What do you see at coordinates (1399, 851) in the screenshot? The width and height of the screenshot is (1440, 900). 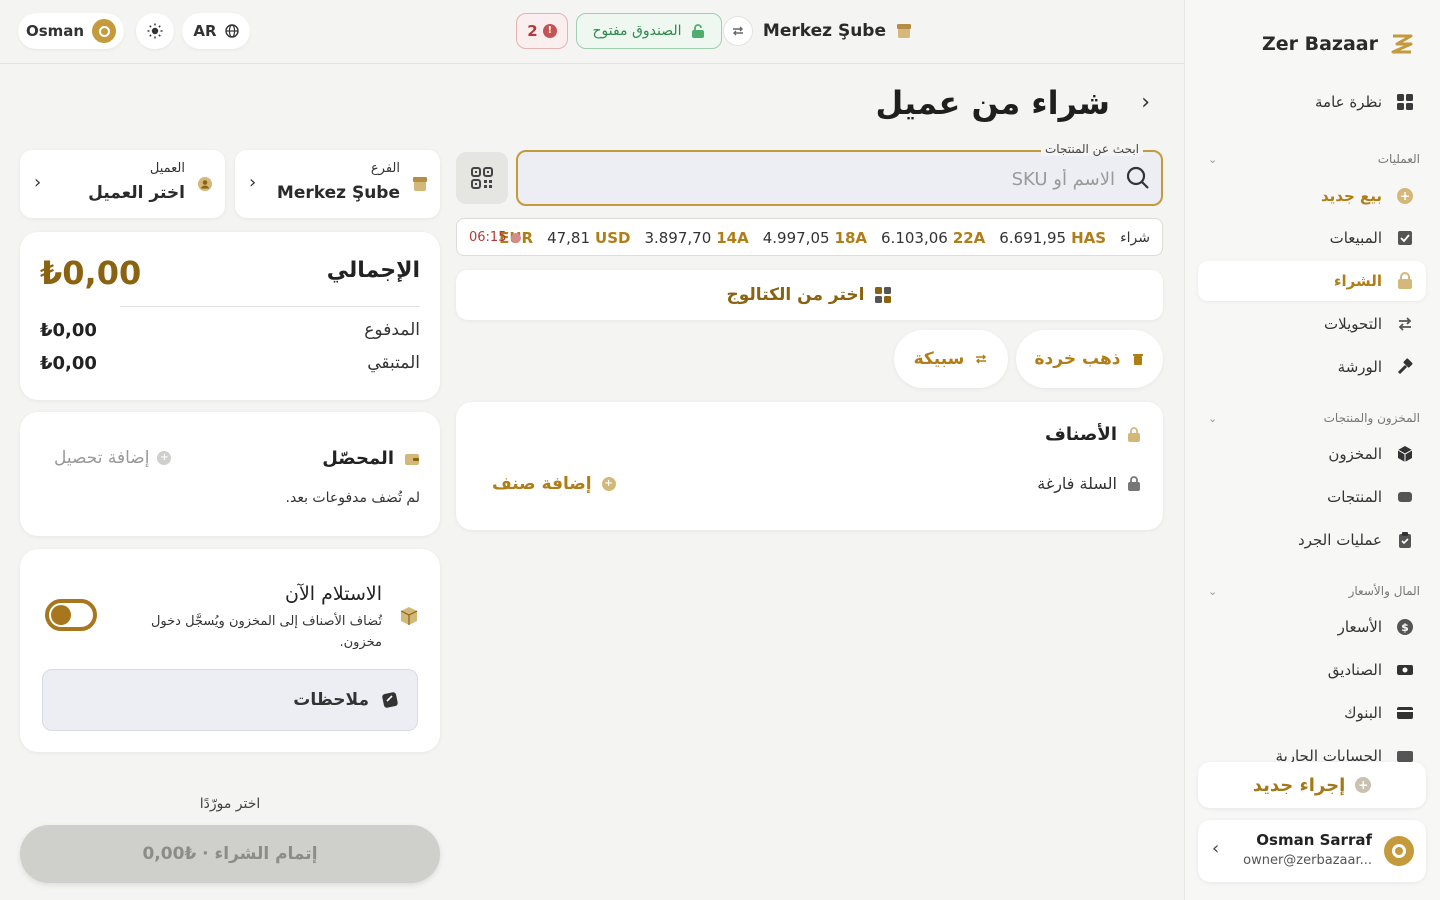 I see `avatar` at bounding box center [1399, 851].